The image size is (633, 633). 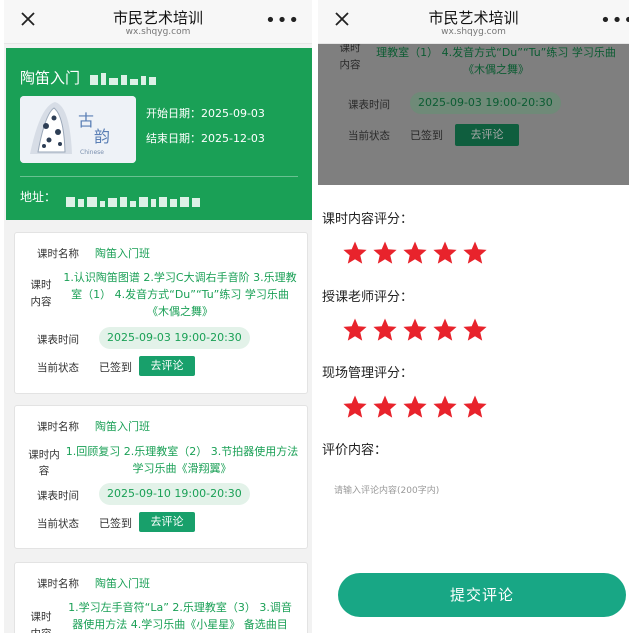 What do you see at coordinates (50, 78) in the screenshot?
I see `course-title: 陶笛入门` at bounding box center [50, 78].